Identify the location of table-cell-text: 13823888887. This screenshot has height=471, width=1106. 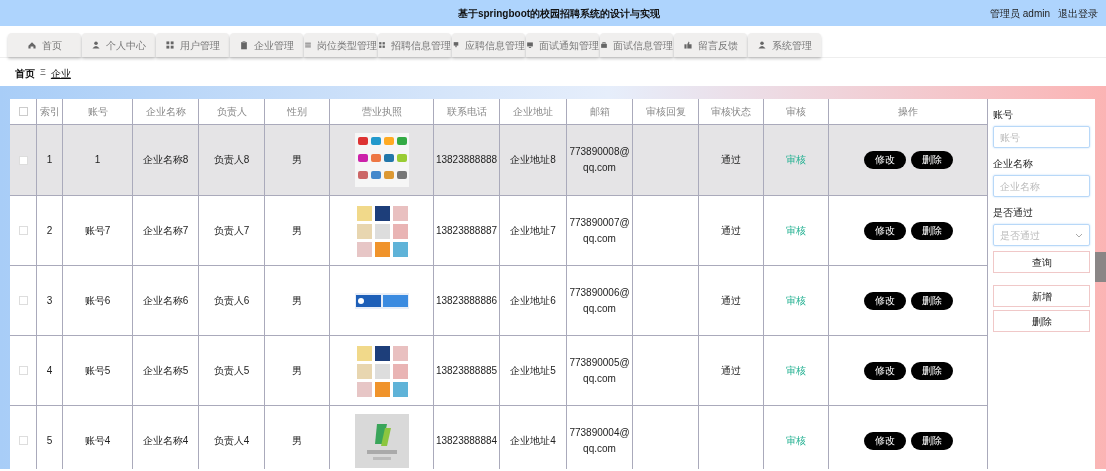
(466, 230).